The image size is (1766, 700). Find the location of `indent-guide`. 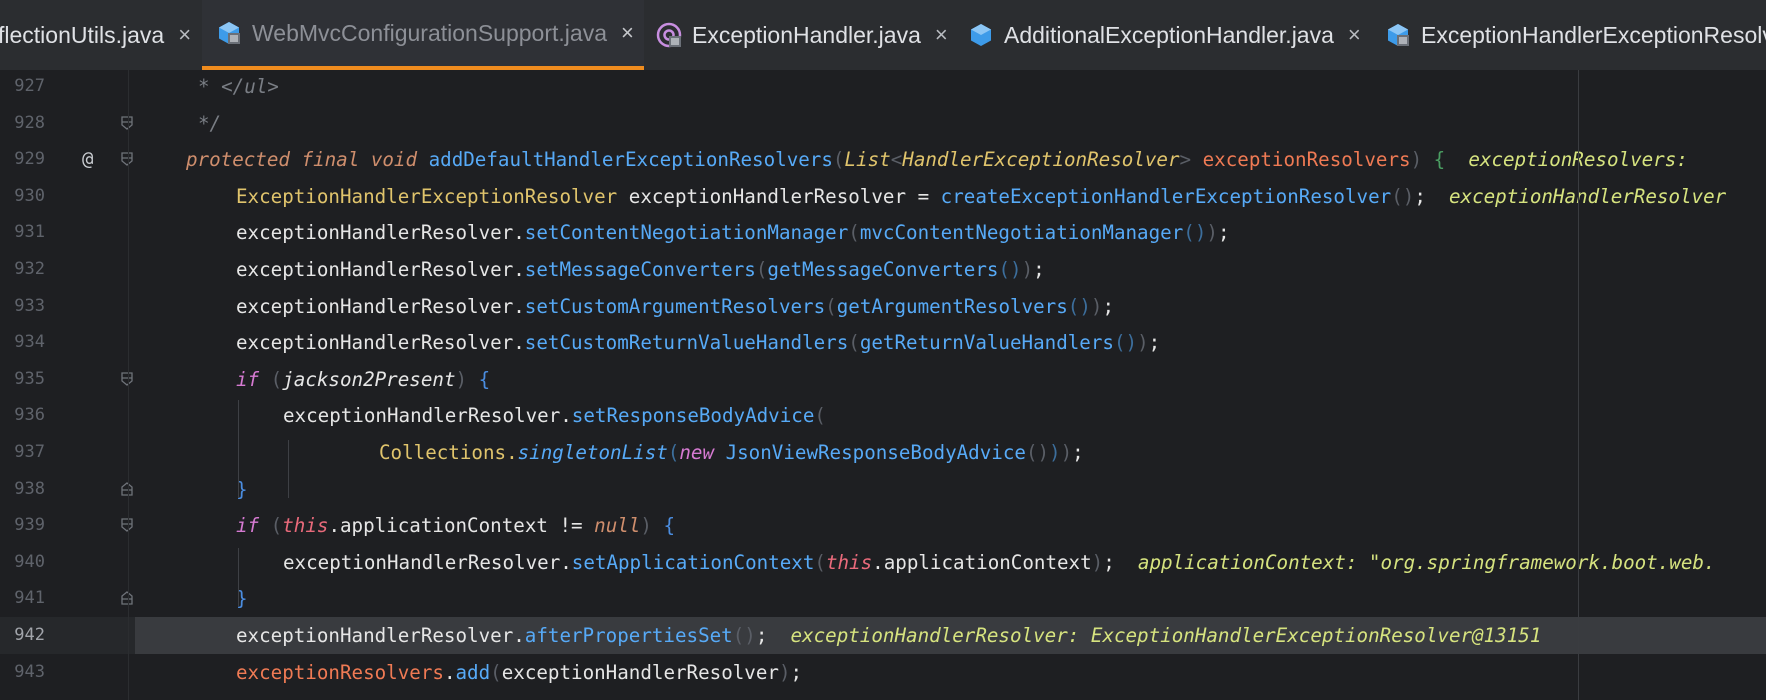

indent-guide is located at coordinates (288, 469).